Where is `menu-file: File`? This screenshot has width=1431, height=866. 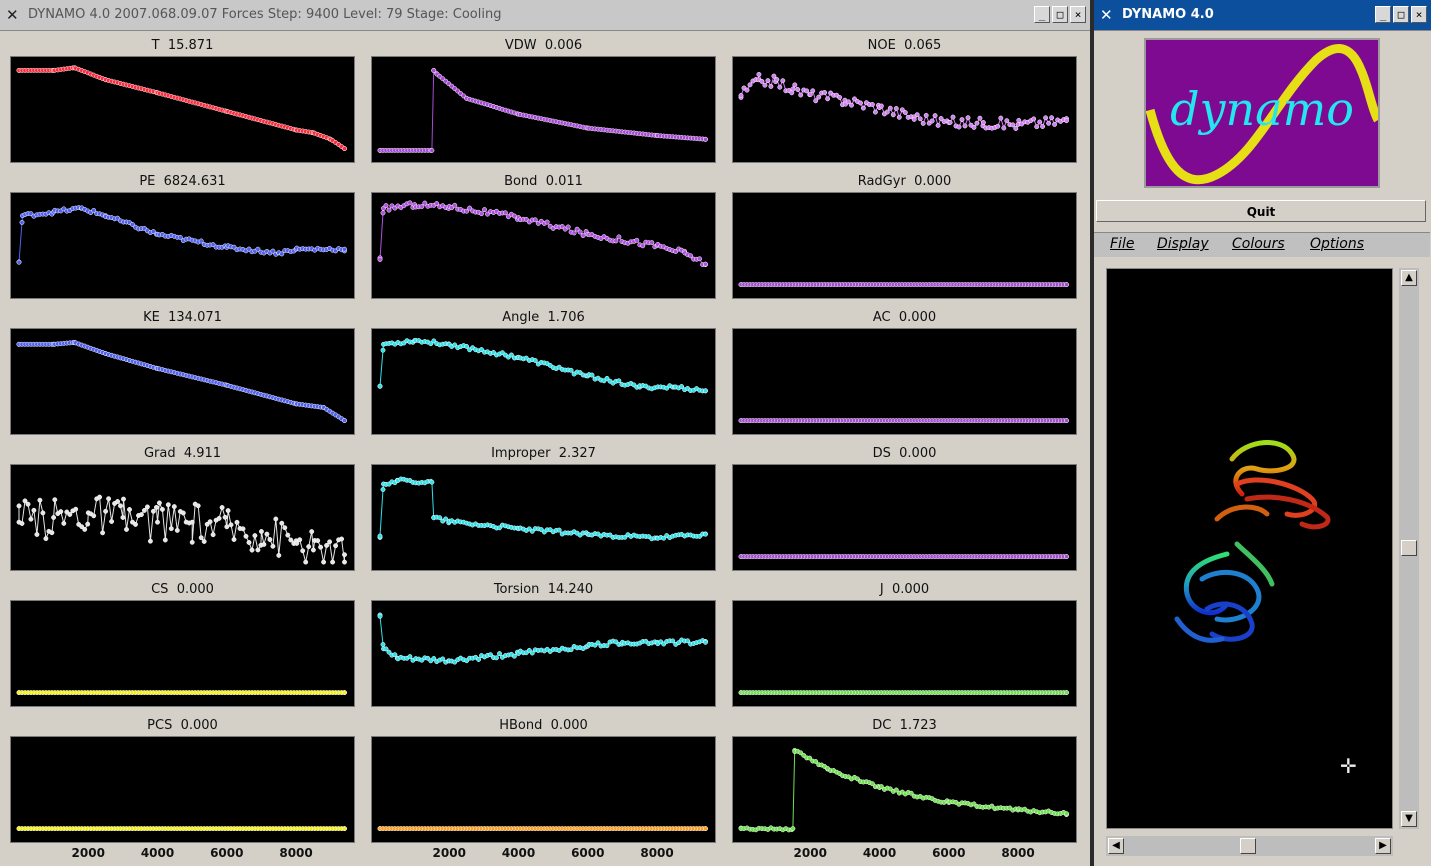 menu-file: File is located at coordinates (1122, 244).